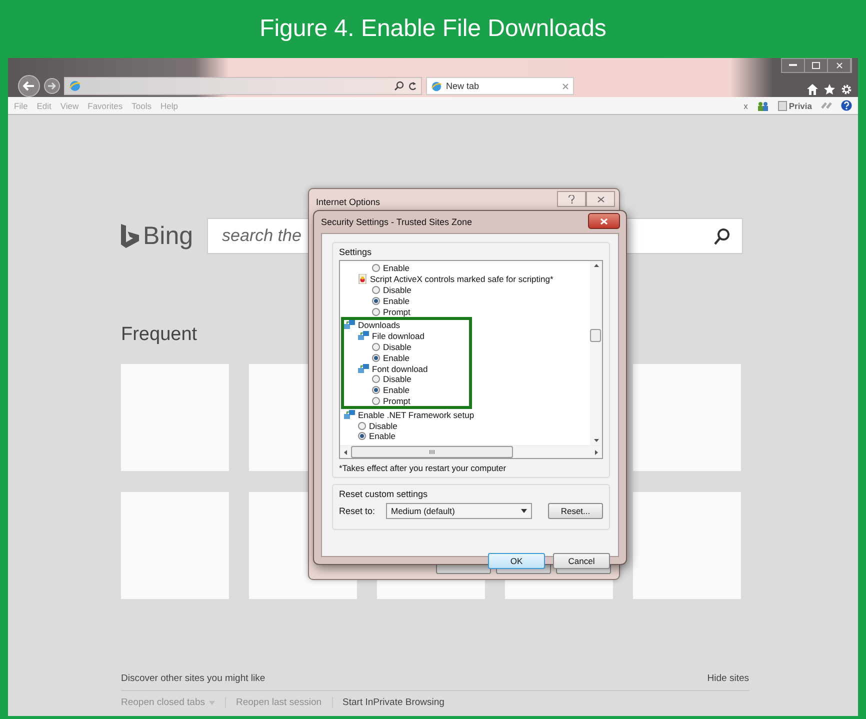 This screenshot has height=719, width=866. I want to click on section-heading: Frequent, so click(159, 335).